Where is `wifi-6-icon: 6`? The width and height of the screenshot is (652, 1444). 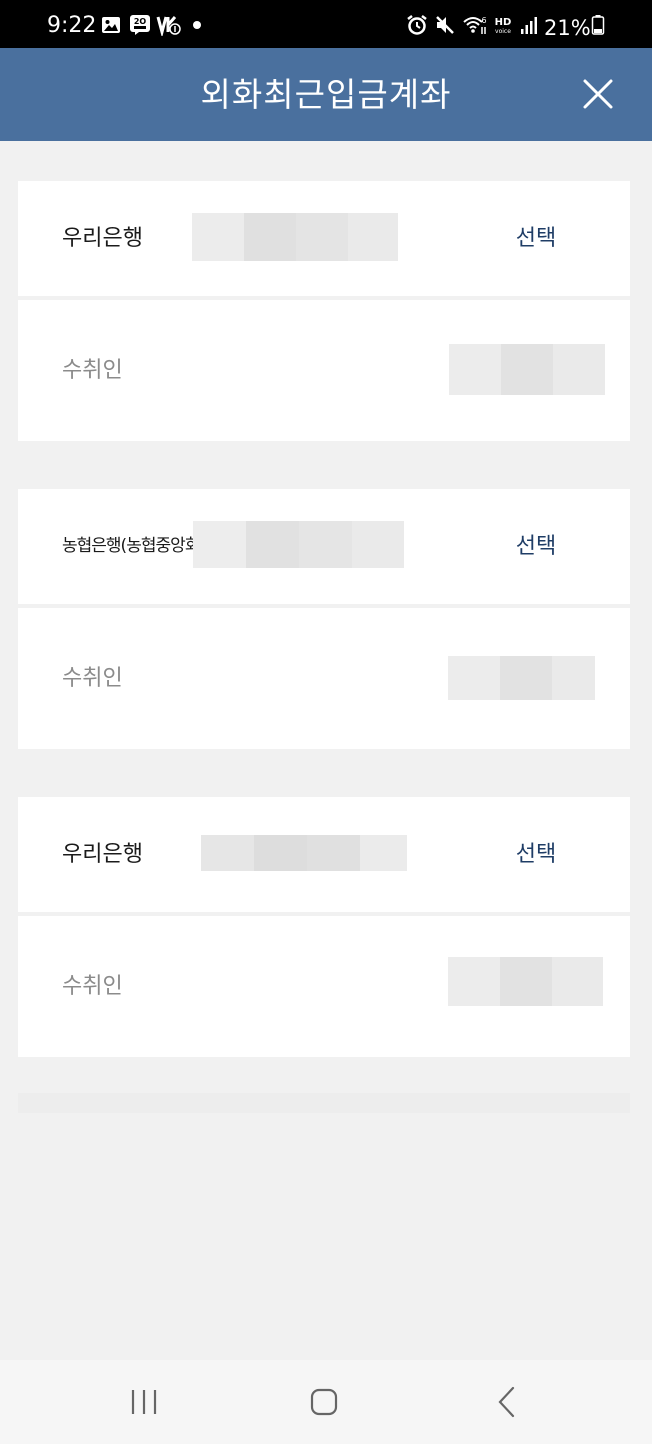 wifi-6-icon: 6 is located at coordinates (475, 25).